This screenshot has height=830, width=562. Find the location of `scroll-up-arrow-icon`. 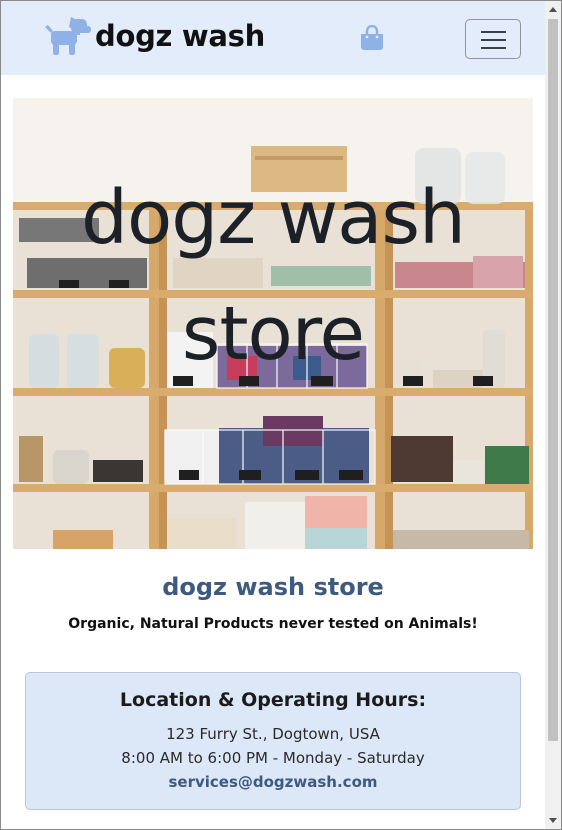

scroll-up-arrow-icon is located at coordinates (553, 9).